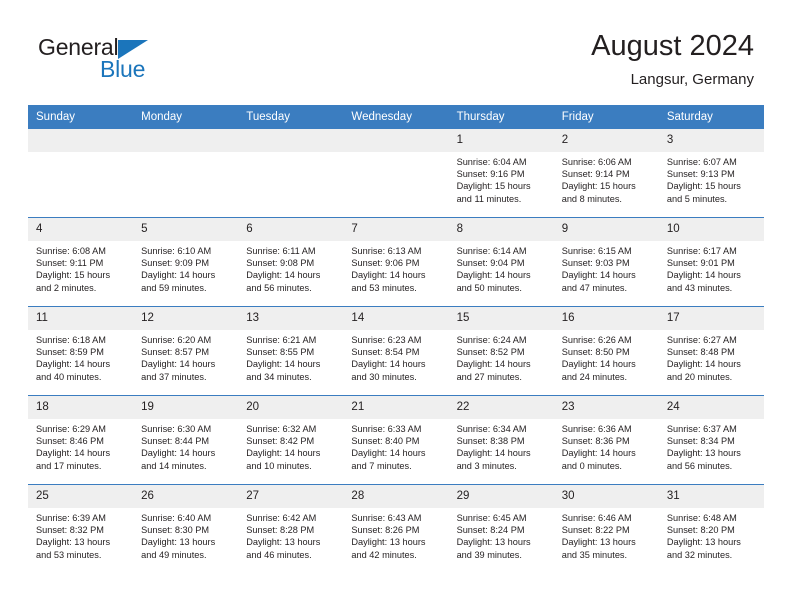  I want to click on column-header-sunday: Sunday, so click(81, 117).